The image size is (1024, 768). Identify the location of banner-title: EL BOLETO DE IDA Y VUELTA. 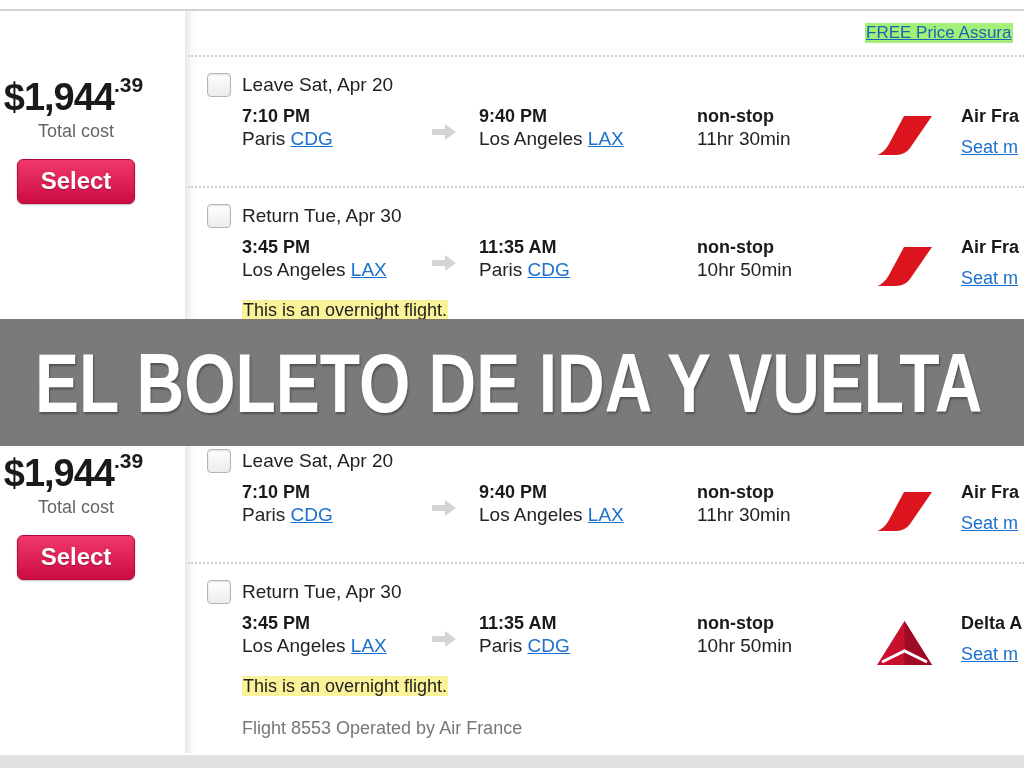
(509, 382).